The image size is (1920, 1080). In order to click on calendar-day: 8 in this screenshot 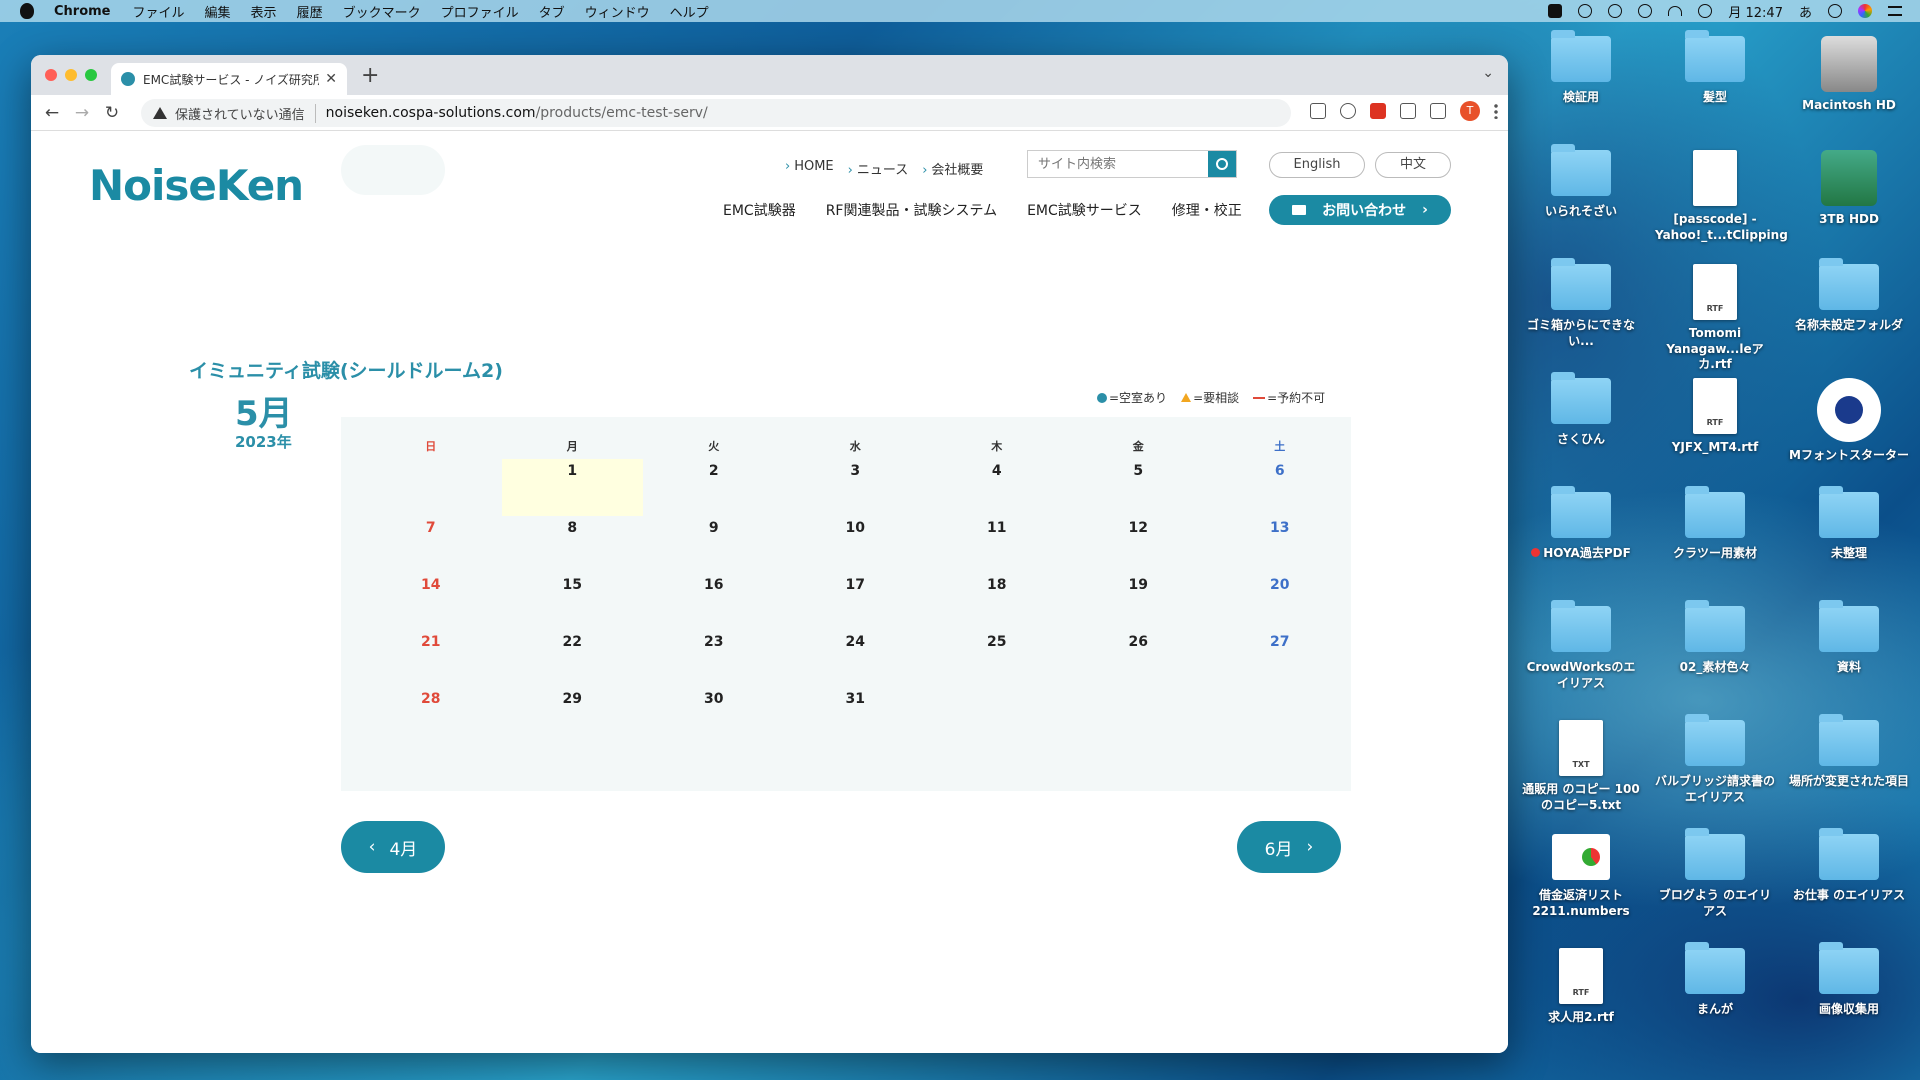, I will do `click(573, 544)`.